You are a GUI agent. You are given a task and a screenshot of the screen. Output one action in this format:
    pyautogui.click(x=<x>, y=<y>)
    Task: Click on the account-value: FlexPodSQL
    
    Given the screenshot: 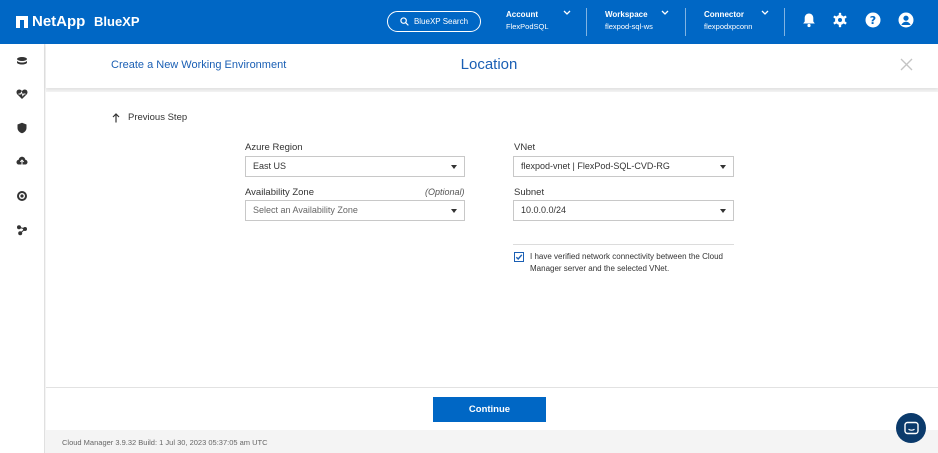 What is the action you would take?
    pyautogui.click(x=527, y=26)
    